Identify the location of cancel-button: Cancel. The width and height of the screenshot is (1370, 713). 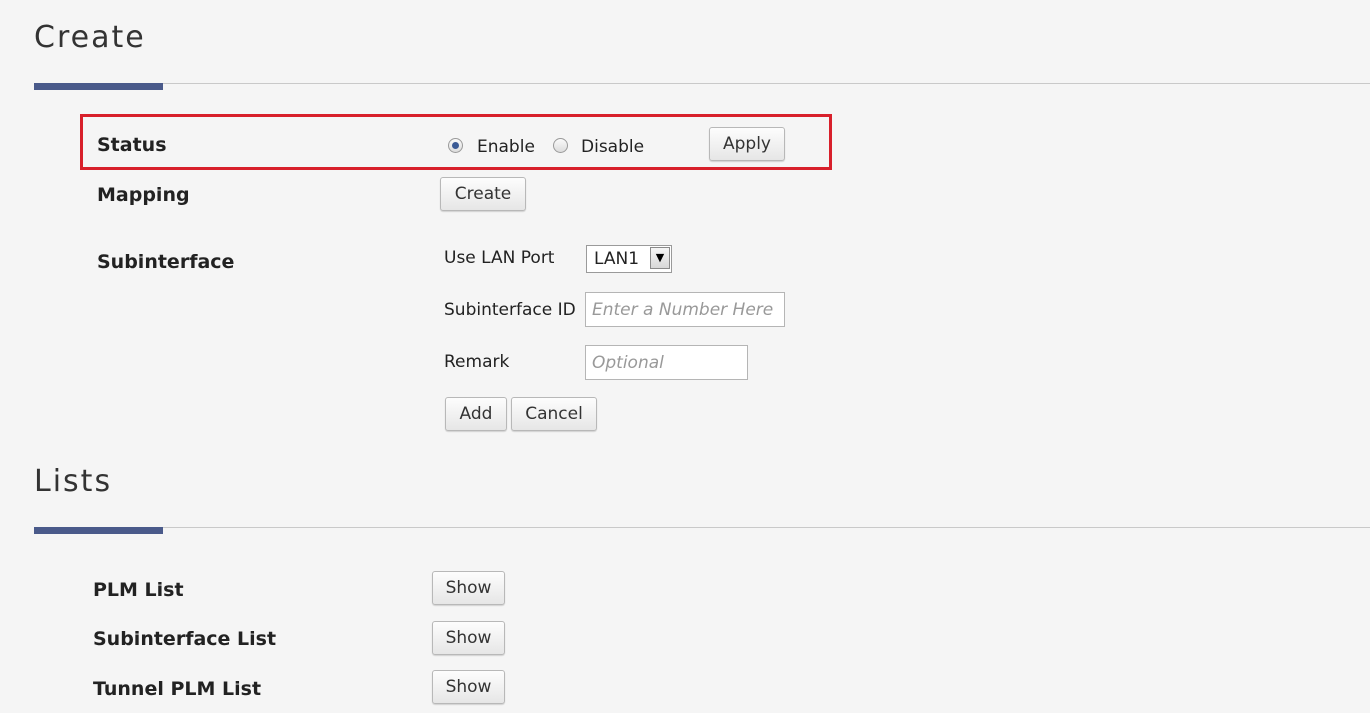
(554, 414).